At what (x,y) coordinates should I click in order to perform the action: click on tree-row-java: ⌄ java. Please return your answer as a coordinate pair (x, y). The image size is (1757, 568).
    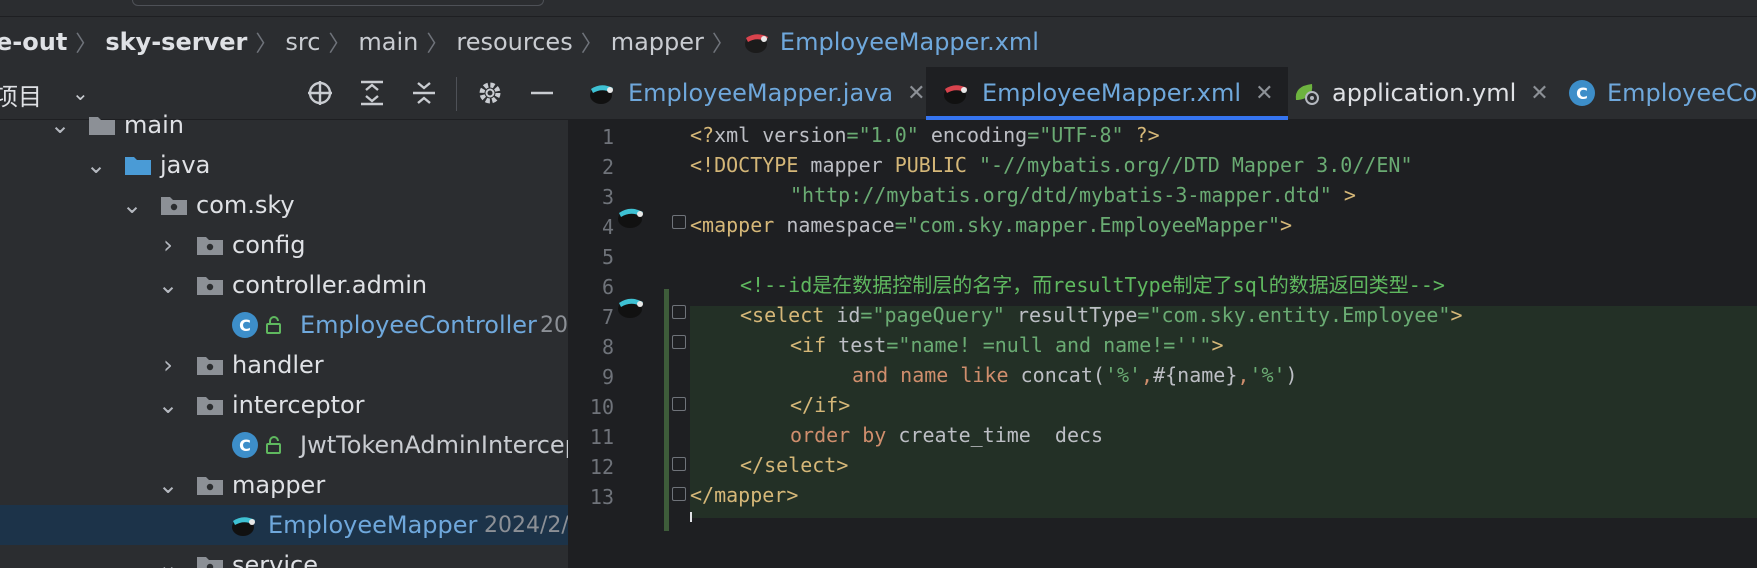
    Looking at the image, I should click on (284, 165).